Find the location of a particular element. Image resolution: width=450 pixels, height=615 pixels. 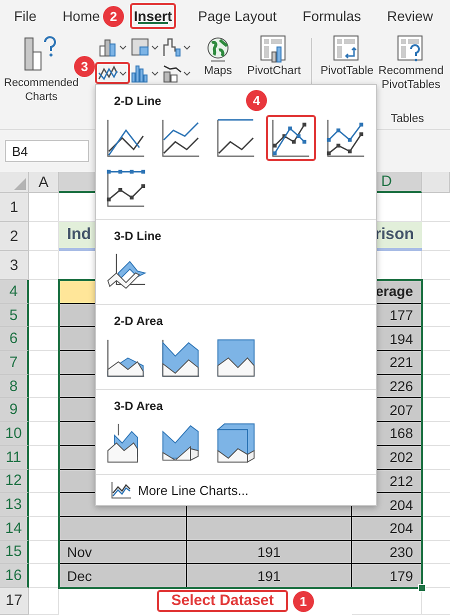

table-cell: 230 is located at coordinates (387, 552).